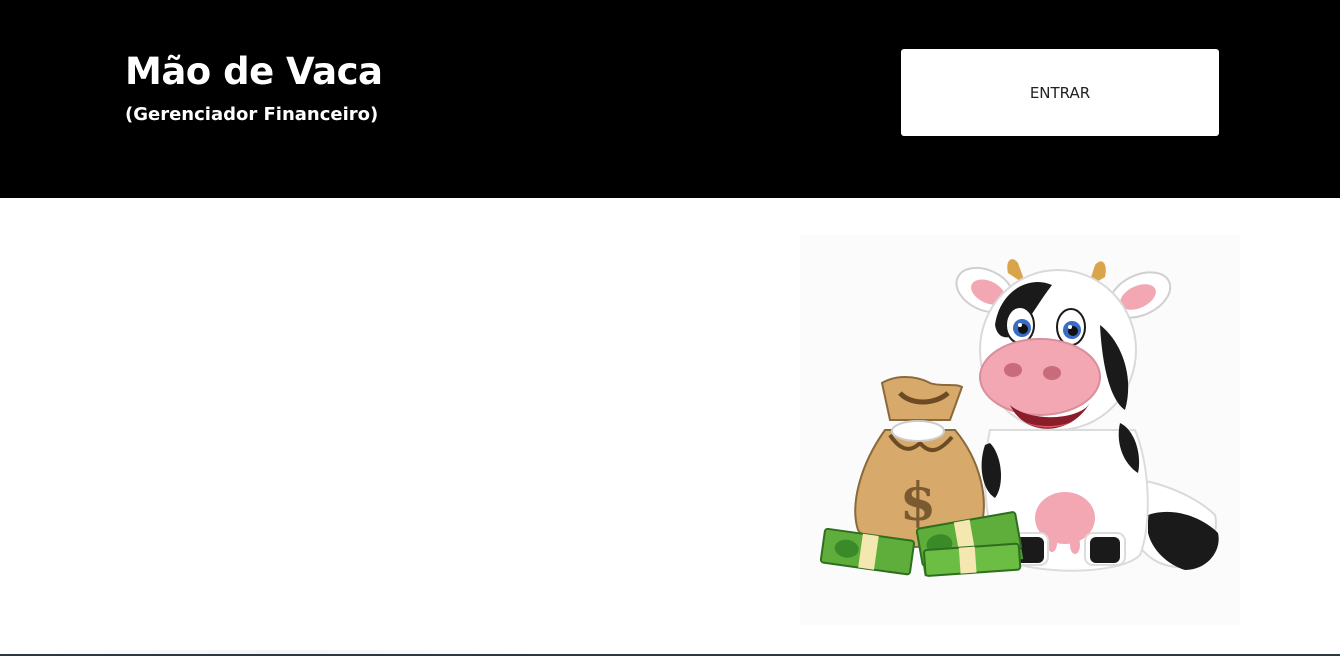 This screenshot has height=656, width=1340. What do you see at coordinates (1060, 92) in the screenshot?
I see `login-button: ENTRAR` at bounding box center [1060, 92].